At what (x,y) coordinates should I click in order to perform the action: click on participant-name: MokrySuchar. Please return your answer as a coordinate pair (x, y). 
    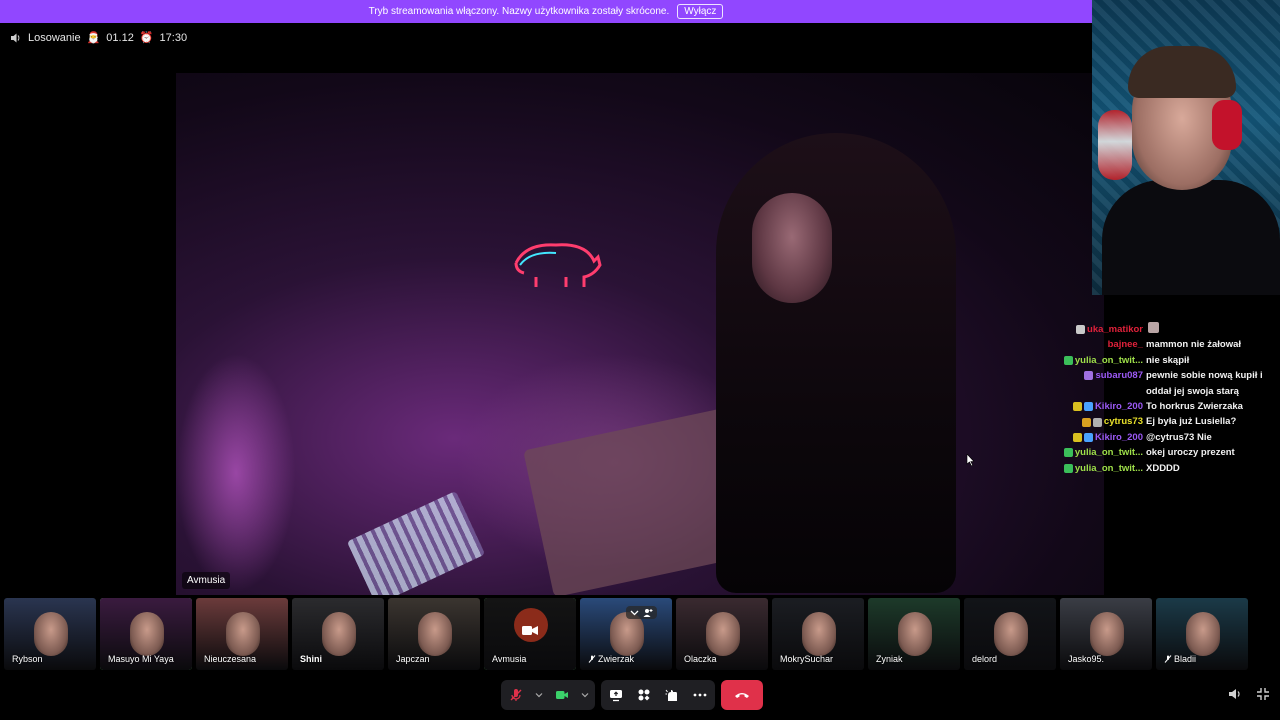
    Looking at the image, I should click on (807, 659).